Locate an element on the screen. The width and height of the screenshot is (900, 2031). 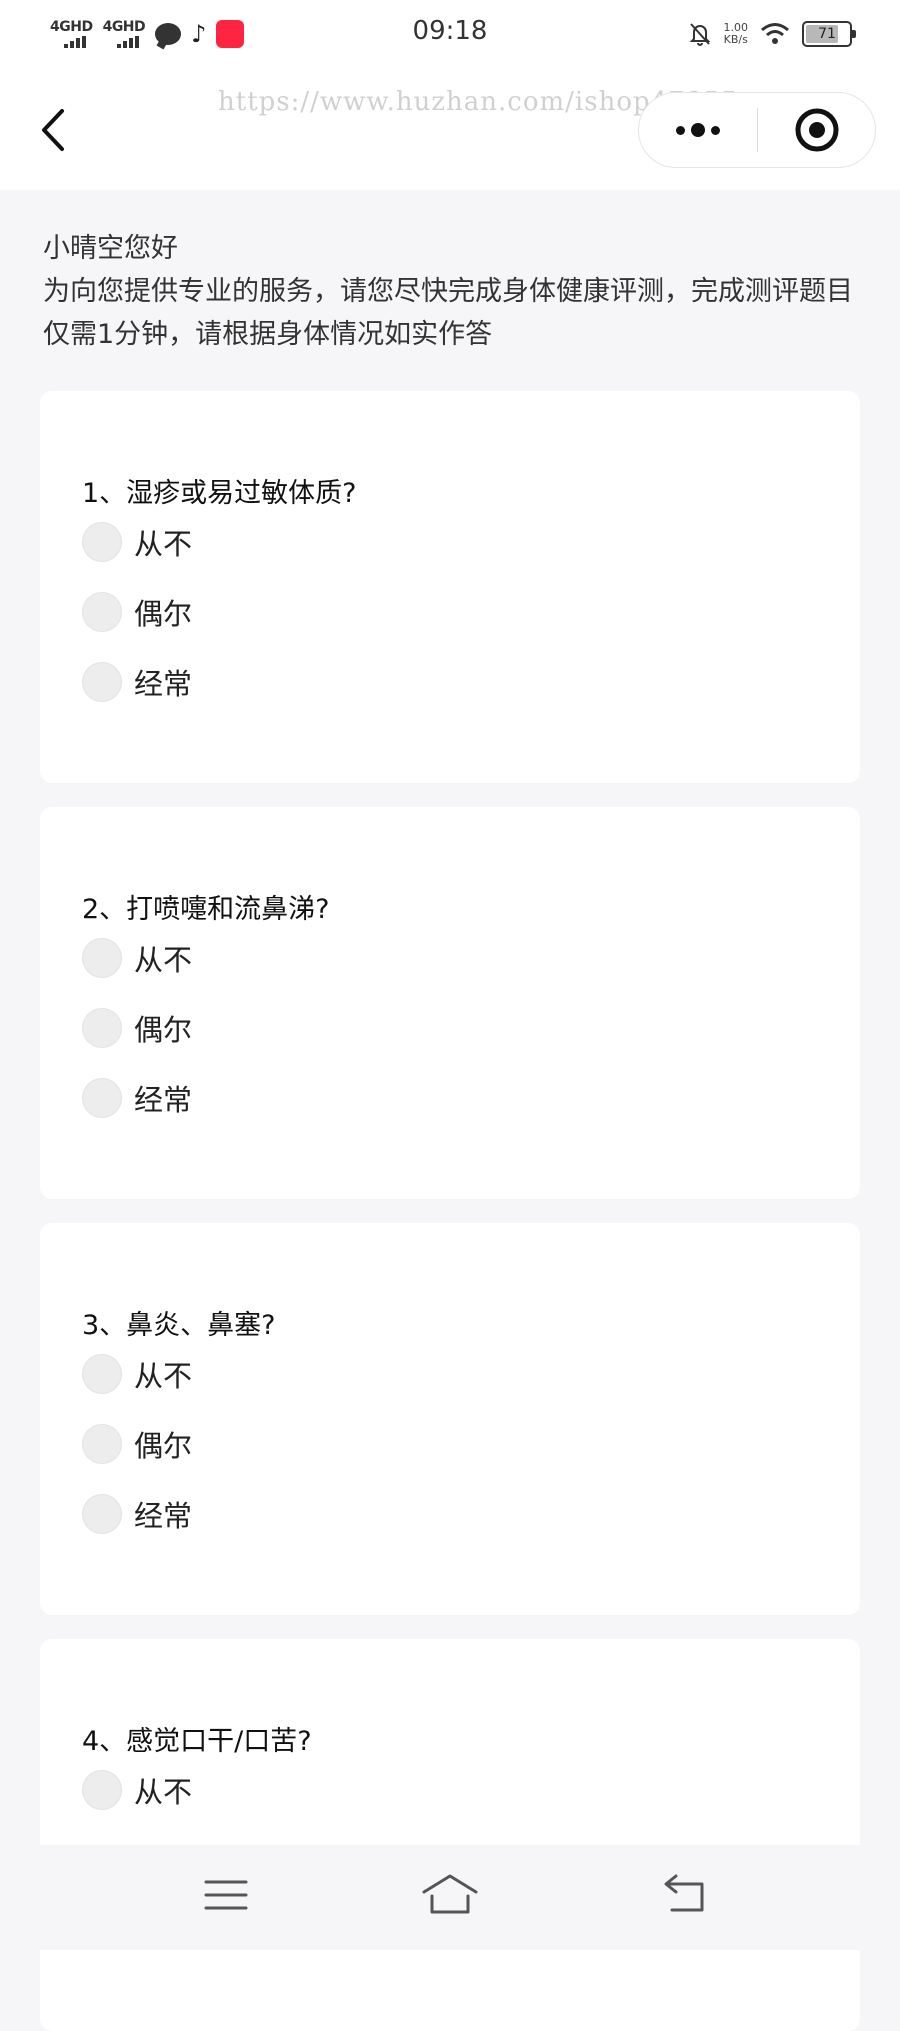
back-system-button is located at coordinates (686, 1895).